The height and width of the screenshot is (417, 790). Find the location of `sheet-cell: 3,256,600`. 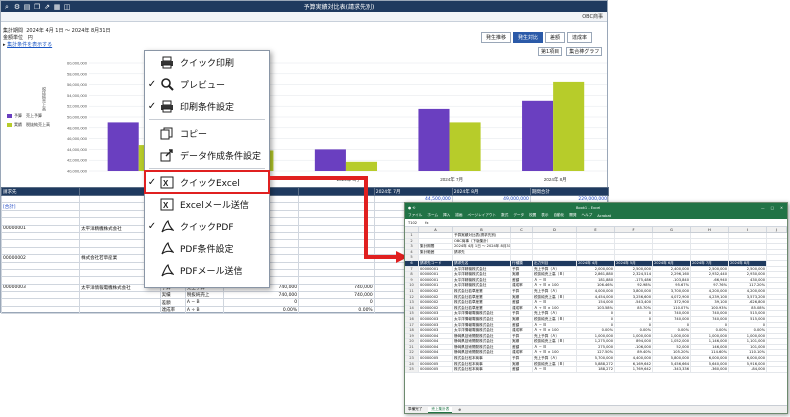

sheet-cell: 3,256,600 is located at coordinates (634, 297).